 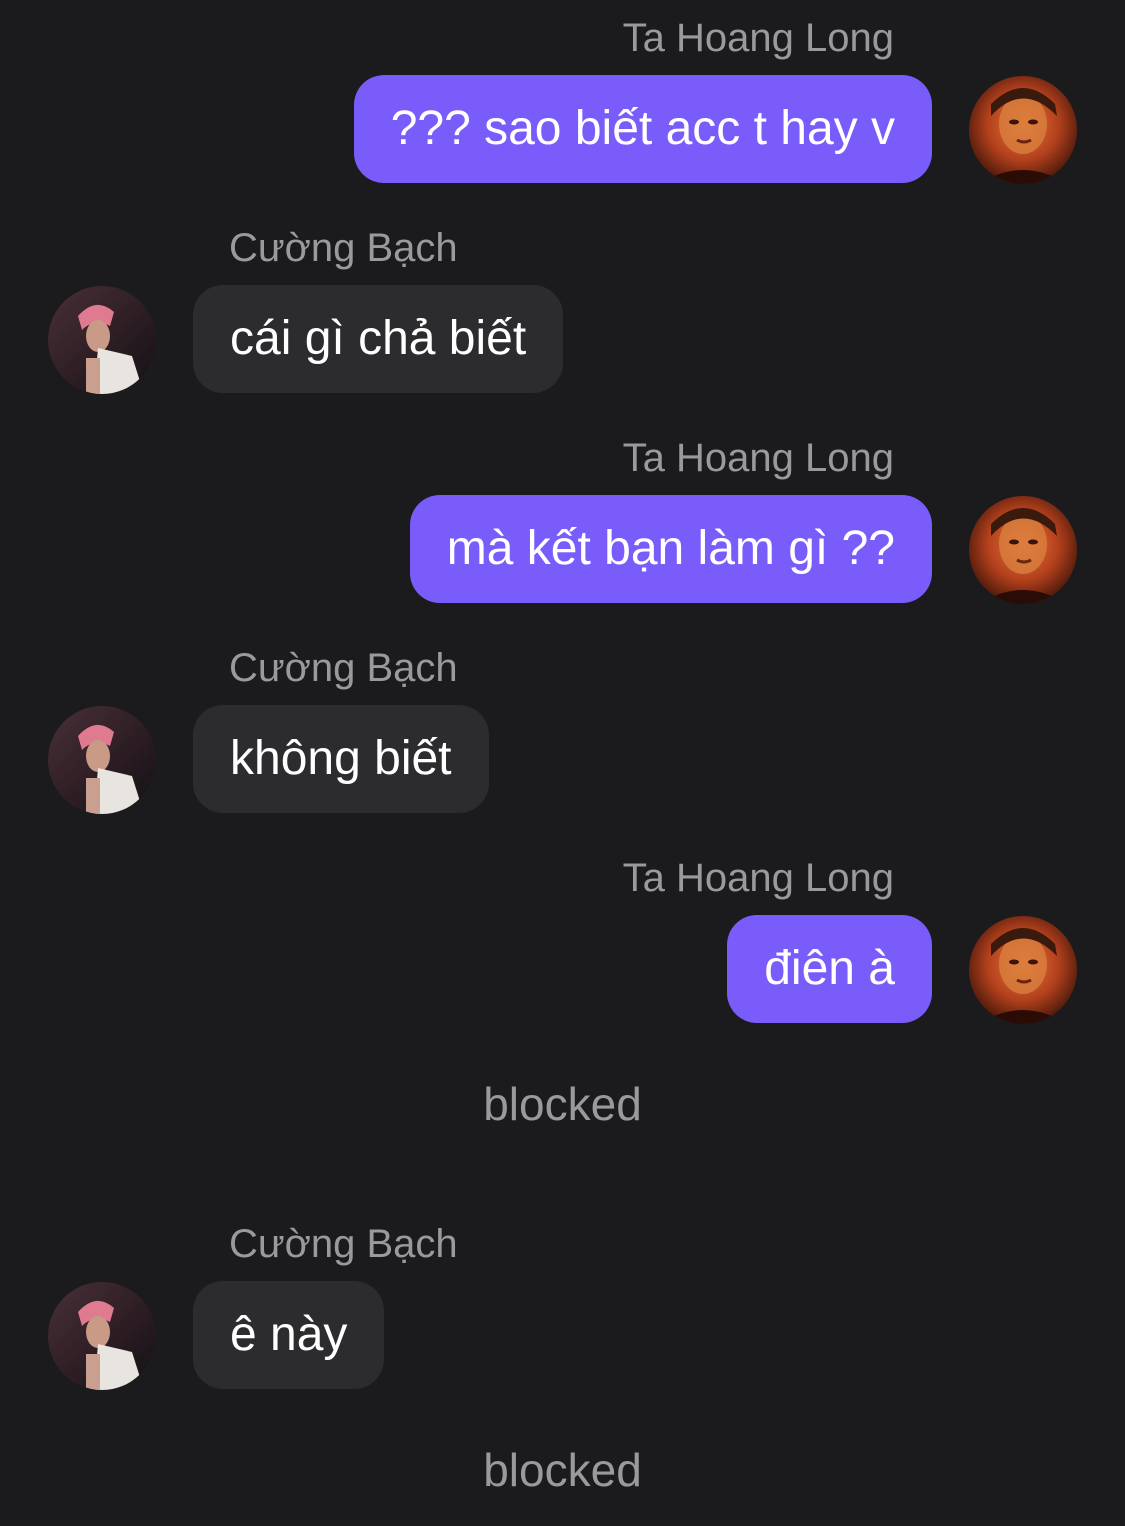 I want to click on message-bubble-incoming: ê này, so click(x=289, y=1335).